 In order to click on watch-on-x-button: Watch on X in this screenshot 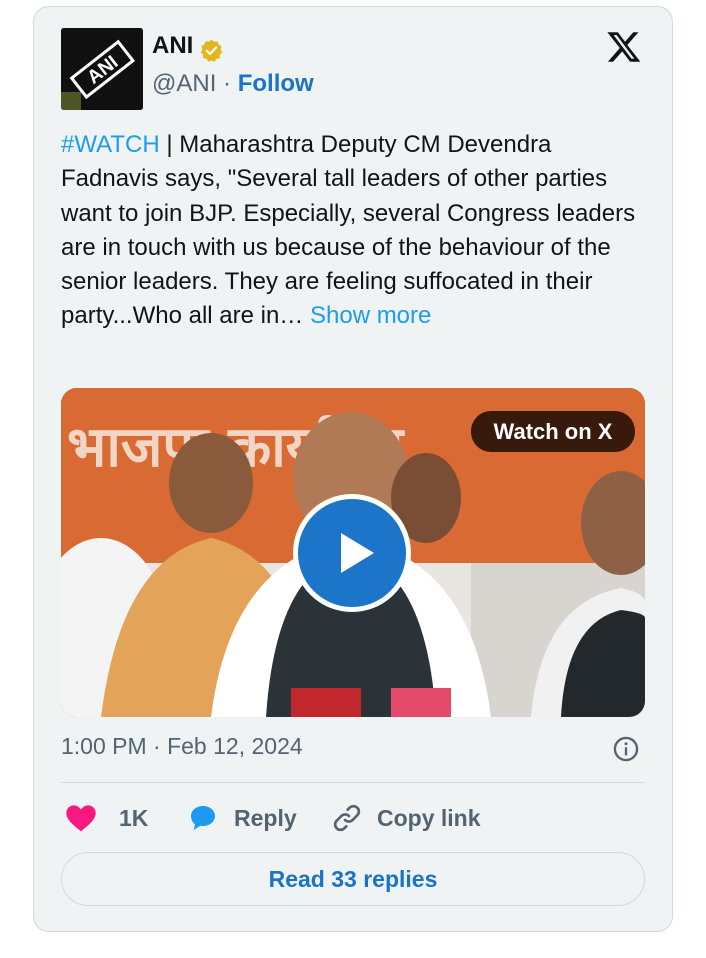, I will do `click(553, 431)`.